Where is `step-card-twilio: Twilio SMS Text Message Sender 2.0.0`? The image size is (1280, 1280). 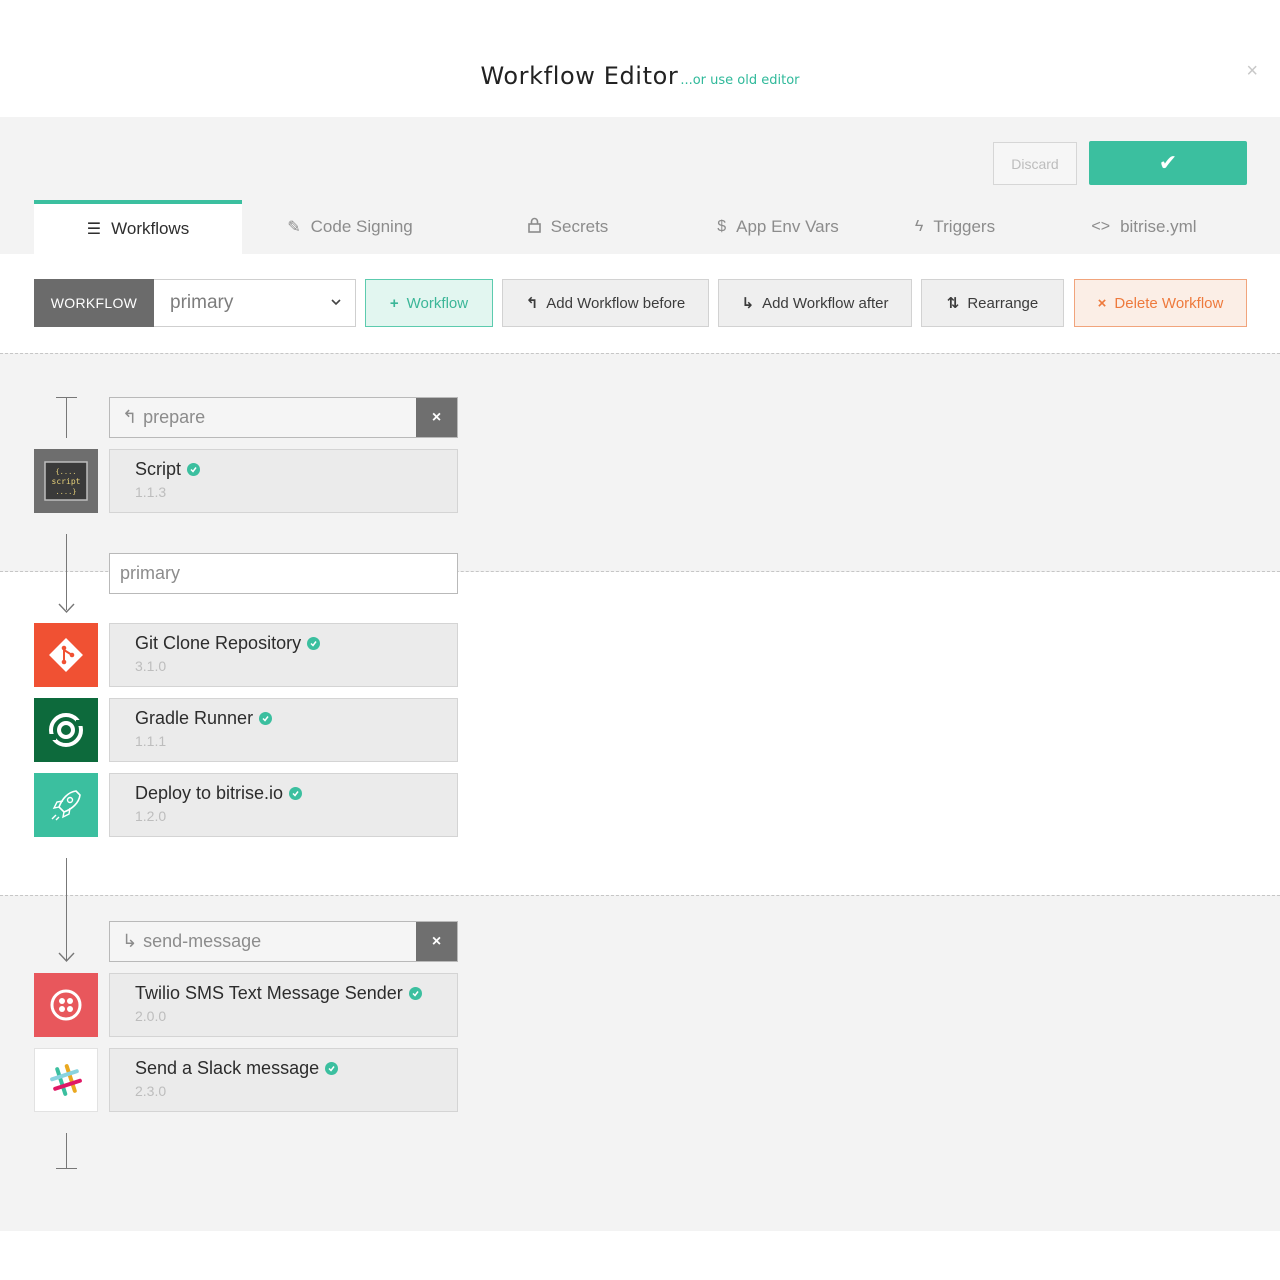 step-card-twilio: Twilio SMS Text Message Sender 2.0.0 is located at coordinates (283, 1005).